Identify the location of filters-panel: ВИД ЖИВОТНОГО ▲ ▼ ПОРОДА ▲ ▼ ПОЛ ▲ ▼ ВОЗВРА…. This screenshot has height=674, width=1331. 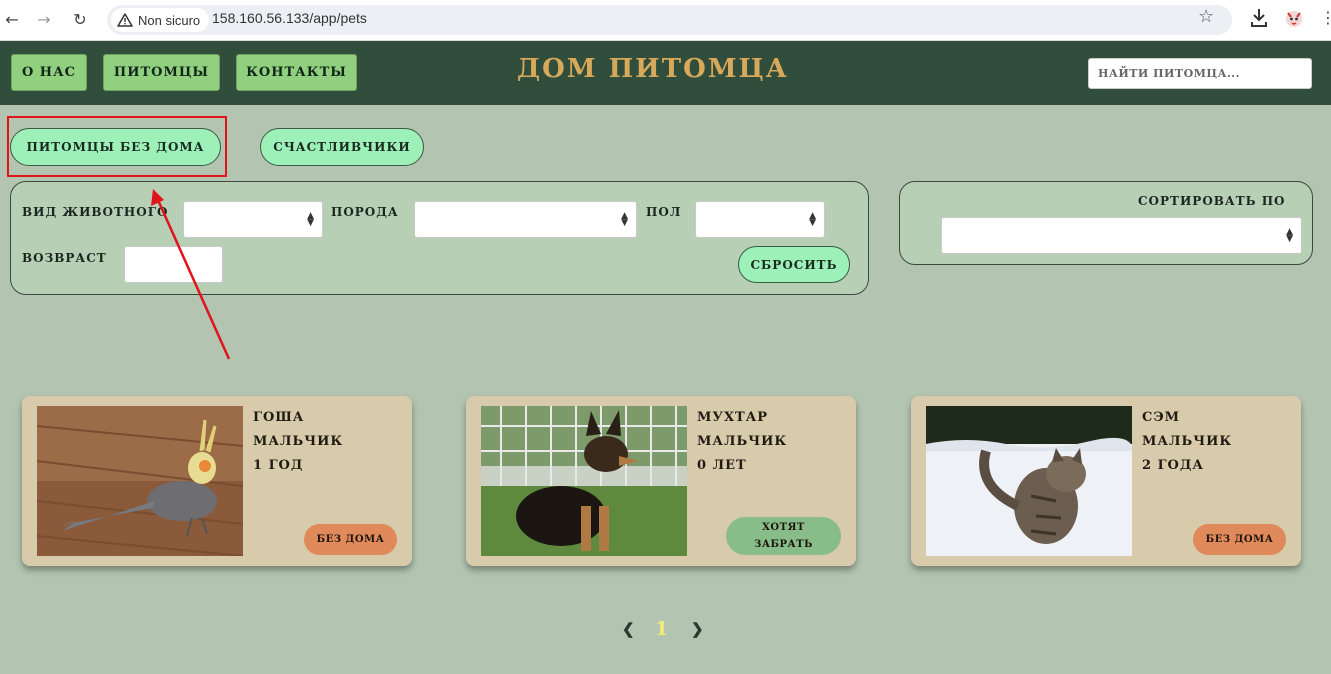
(439, 238).